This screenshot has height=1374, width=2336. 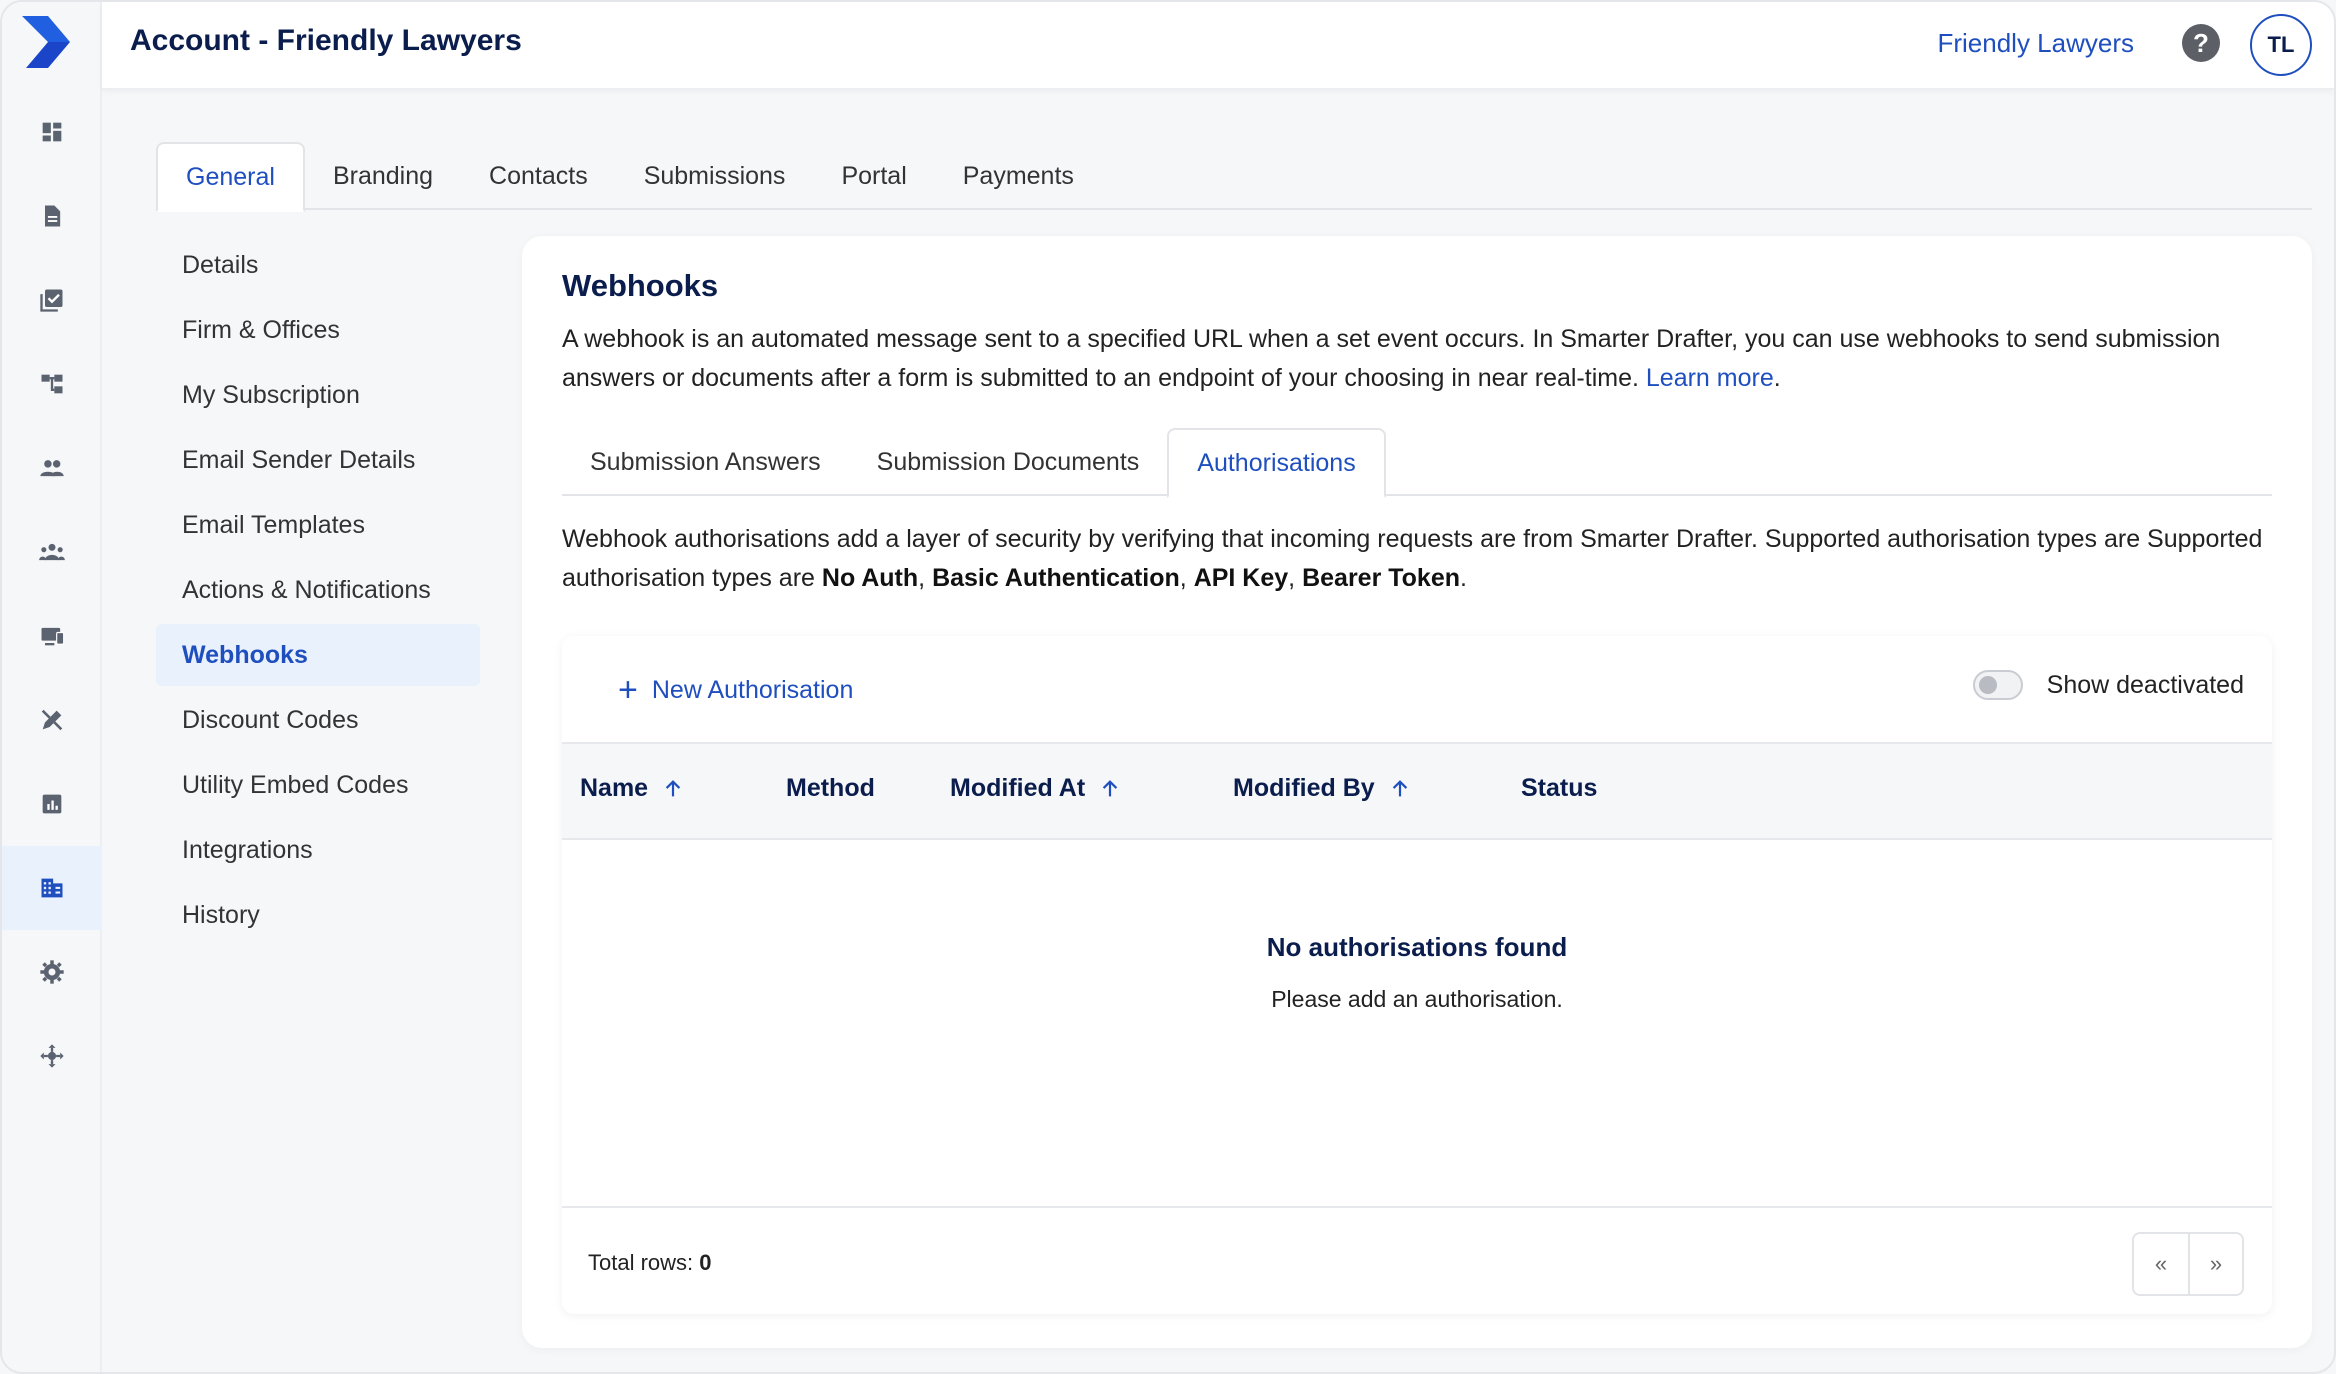 What do you see at coordinates (2161, 1264) in the screenshot?
I see `previous-page-button: «` at bounding box center [2161, 1264].